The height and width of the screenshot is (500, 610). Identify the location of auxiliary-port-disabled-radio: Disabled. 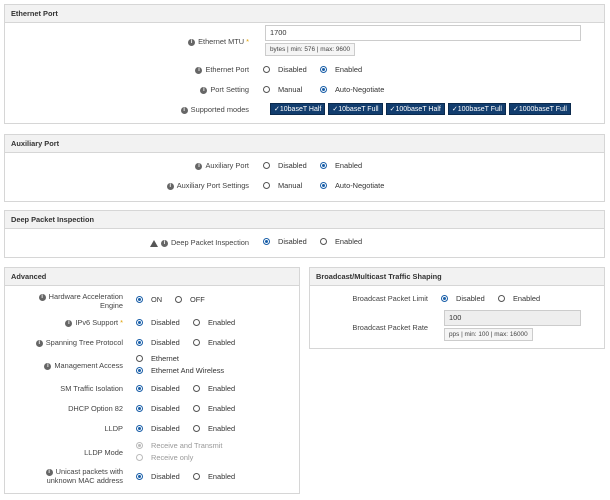
(285, 165).